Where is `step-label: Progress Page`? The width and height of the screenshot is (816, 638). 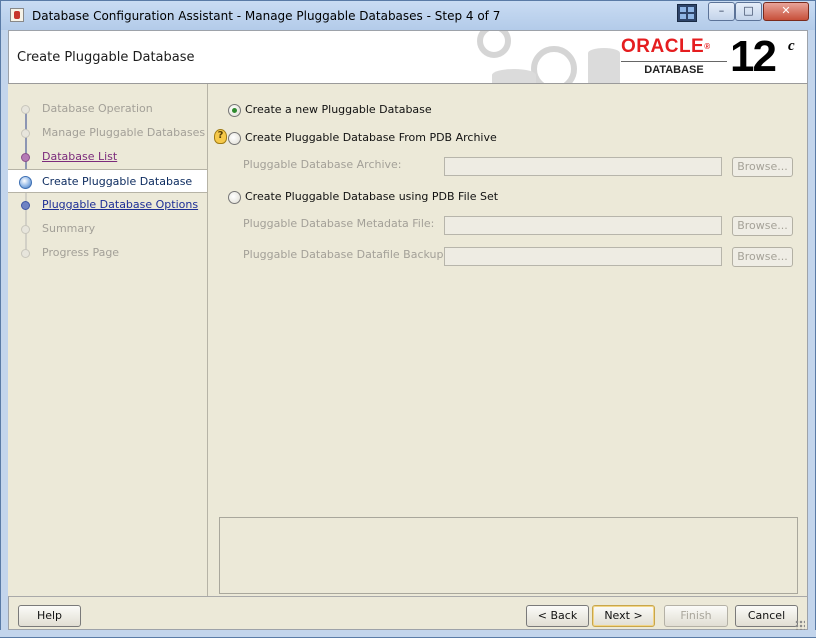
step-label: Progress Page is located at coordinates (81, 252).